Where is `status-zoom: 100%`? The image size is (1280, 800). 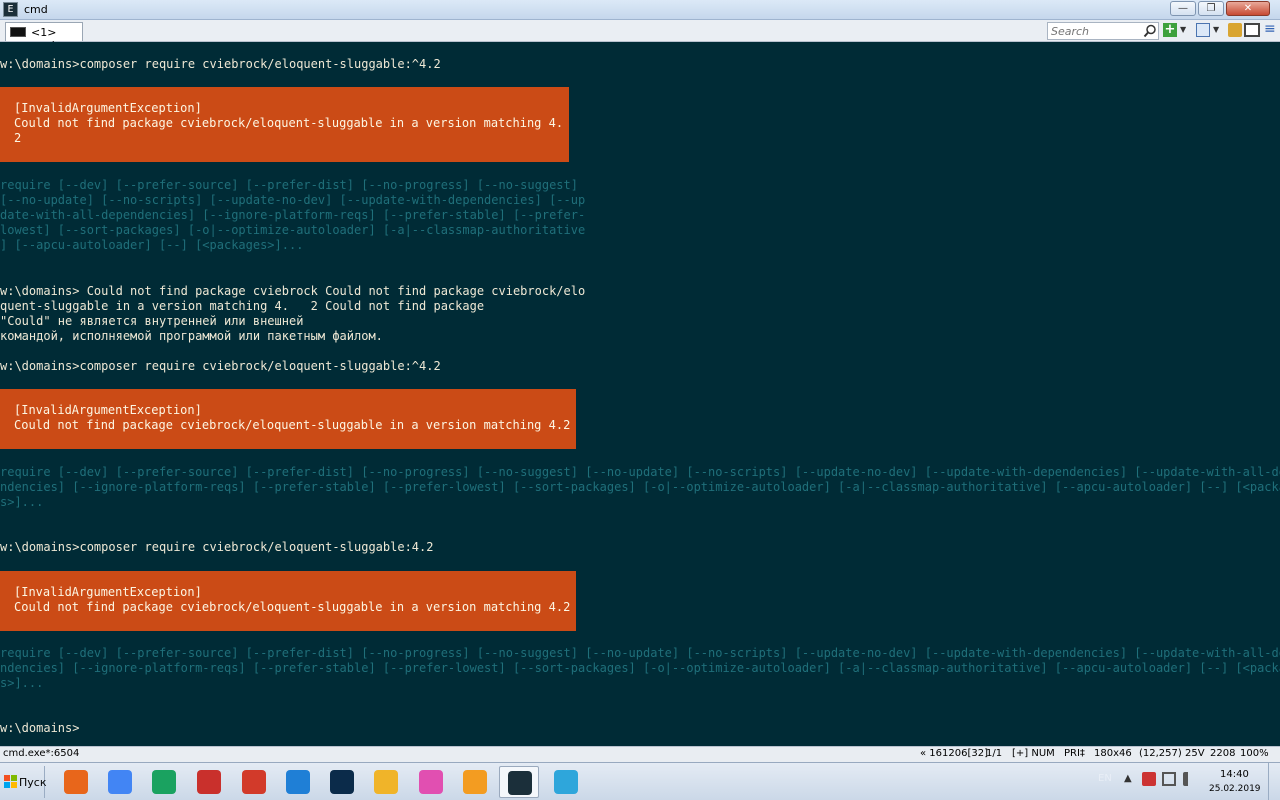 status-zoom: 100% is located at coordinates (1254, 753).